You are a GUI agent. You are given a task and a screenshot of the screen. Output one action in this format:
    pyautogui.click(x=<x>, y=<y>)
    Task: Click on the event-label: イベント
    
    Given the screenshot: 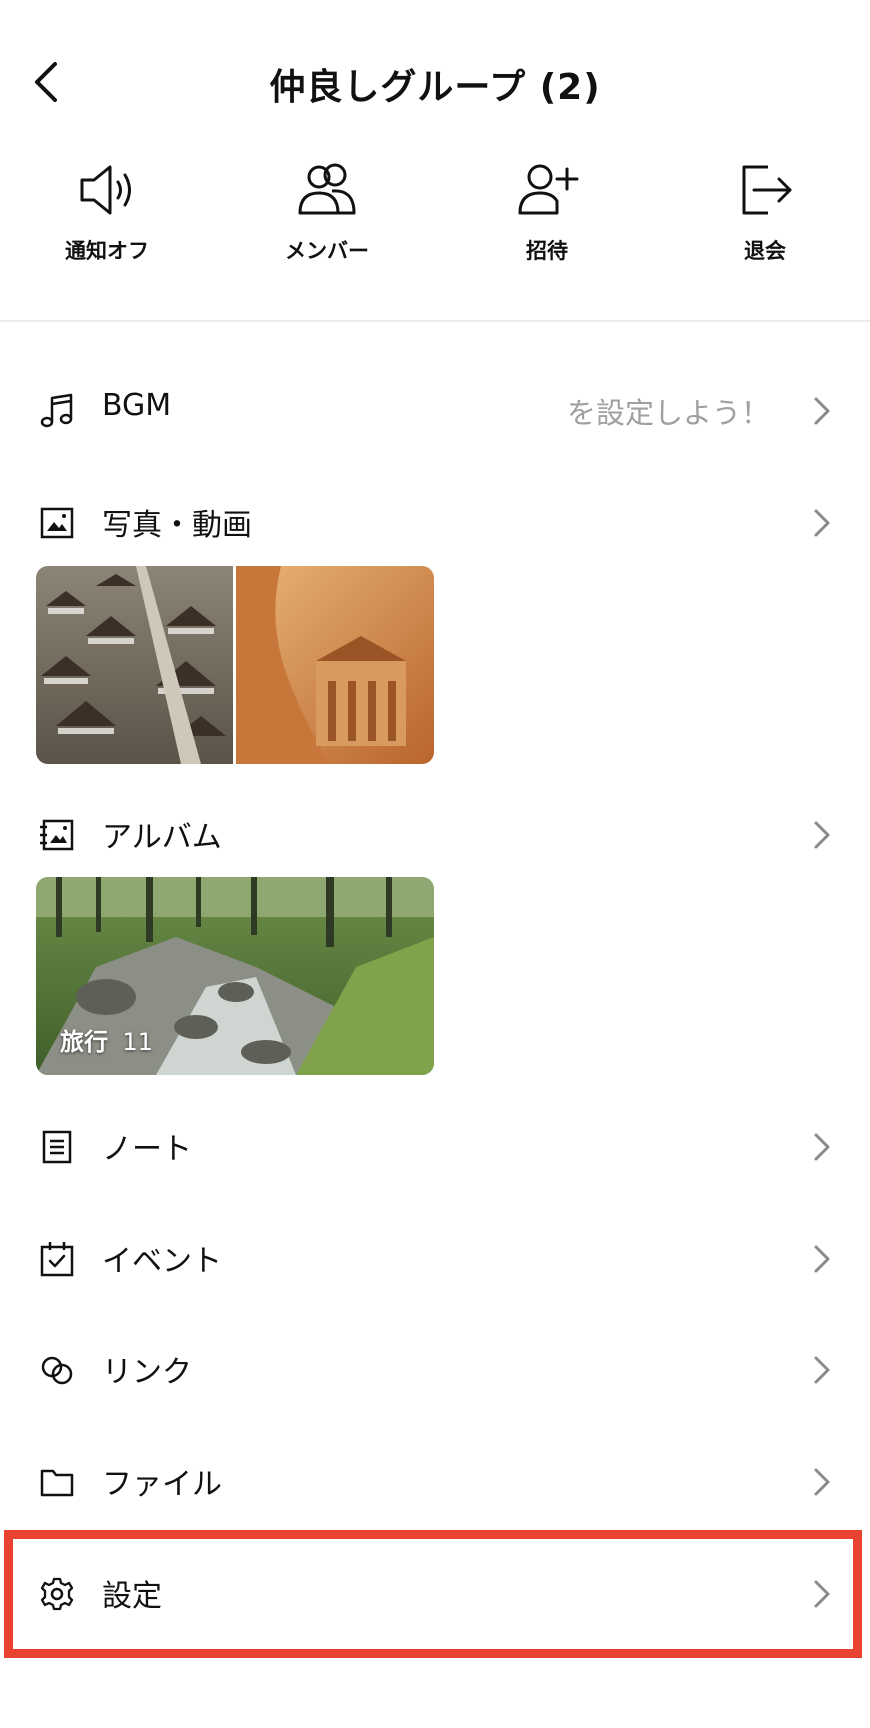 What is the action you would take?
    pyautogui.click(x=162, y=1261)
    